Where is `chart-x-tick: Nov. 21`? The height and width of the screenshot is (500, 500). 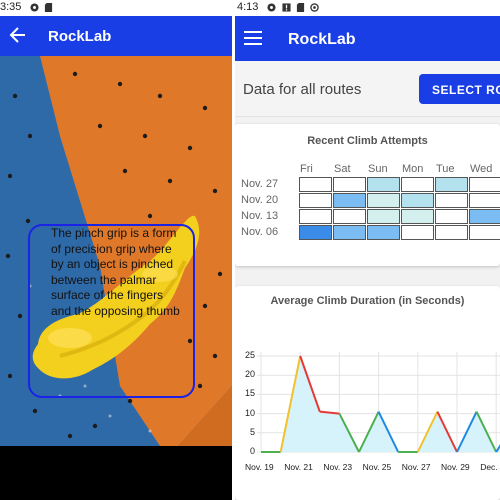
chart-x-tick: Nov. 21 is located at coordinates (298, 467).